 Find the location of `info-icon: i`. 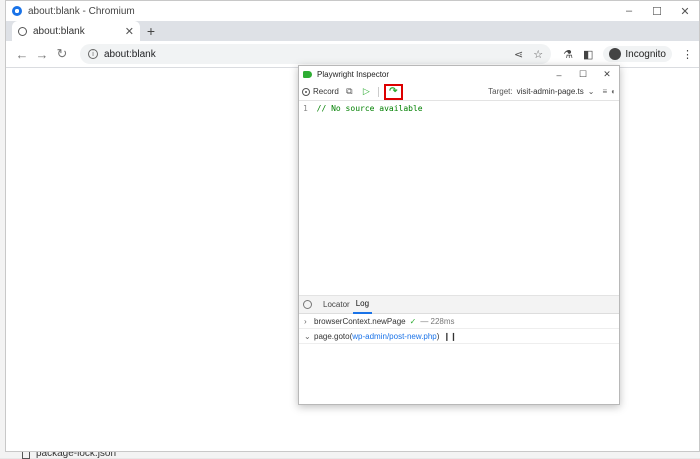

info-icon: i is located at coordinates (93, 54).